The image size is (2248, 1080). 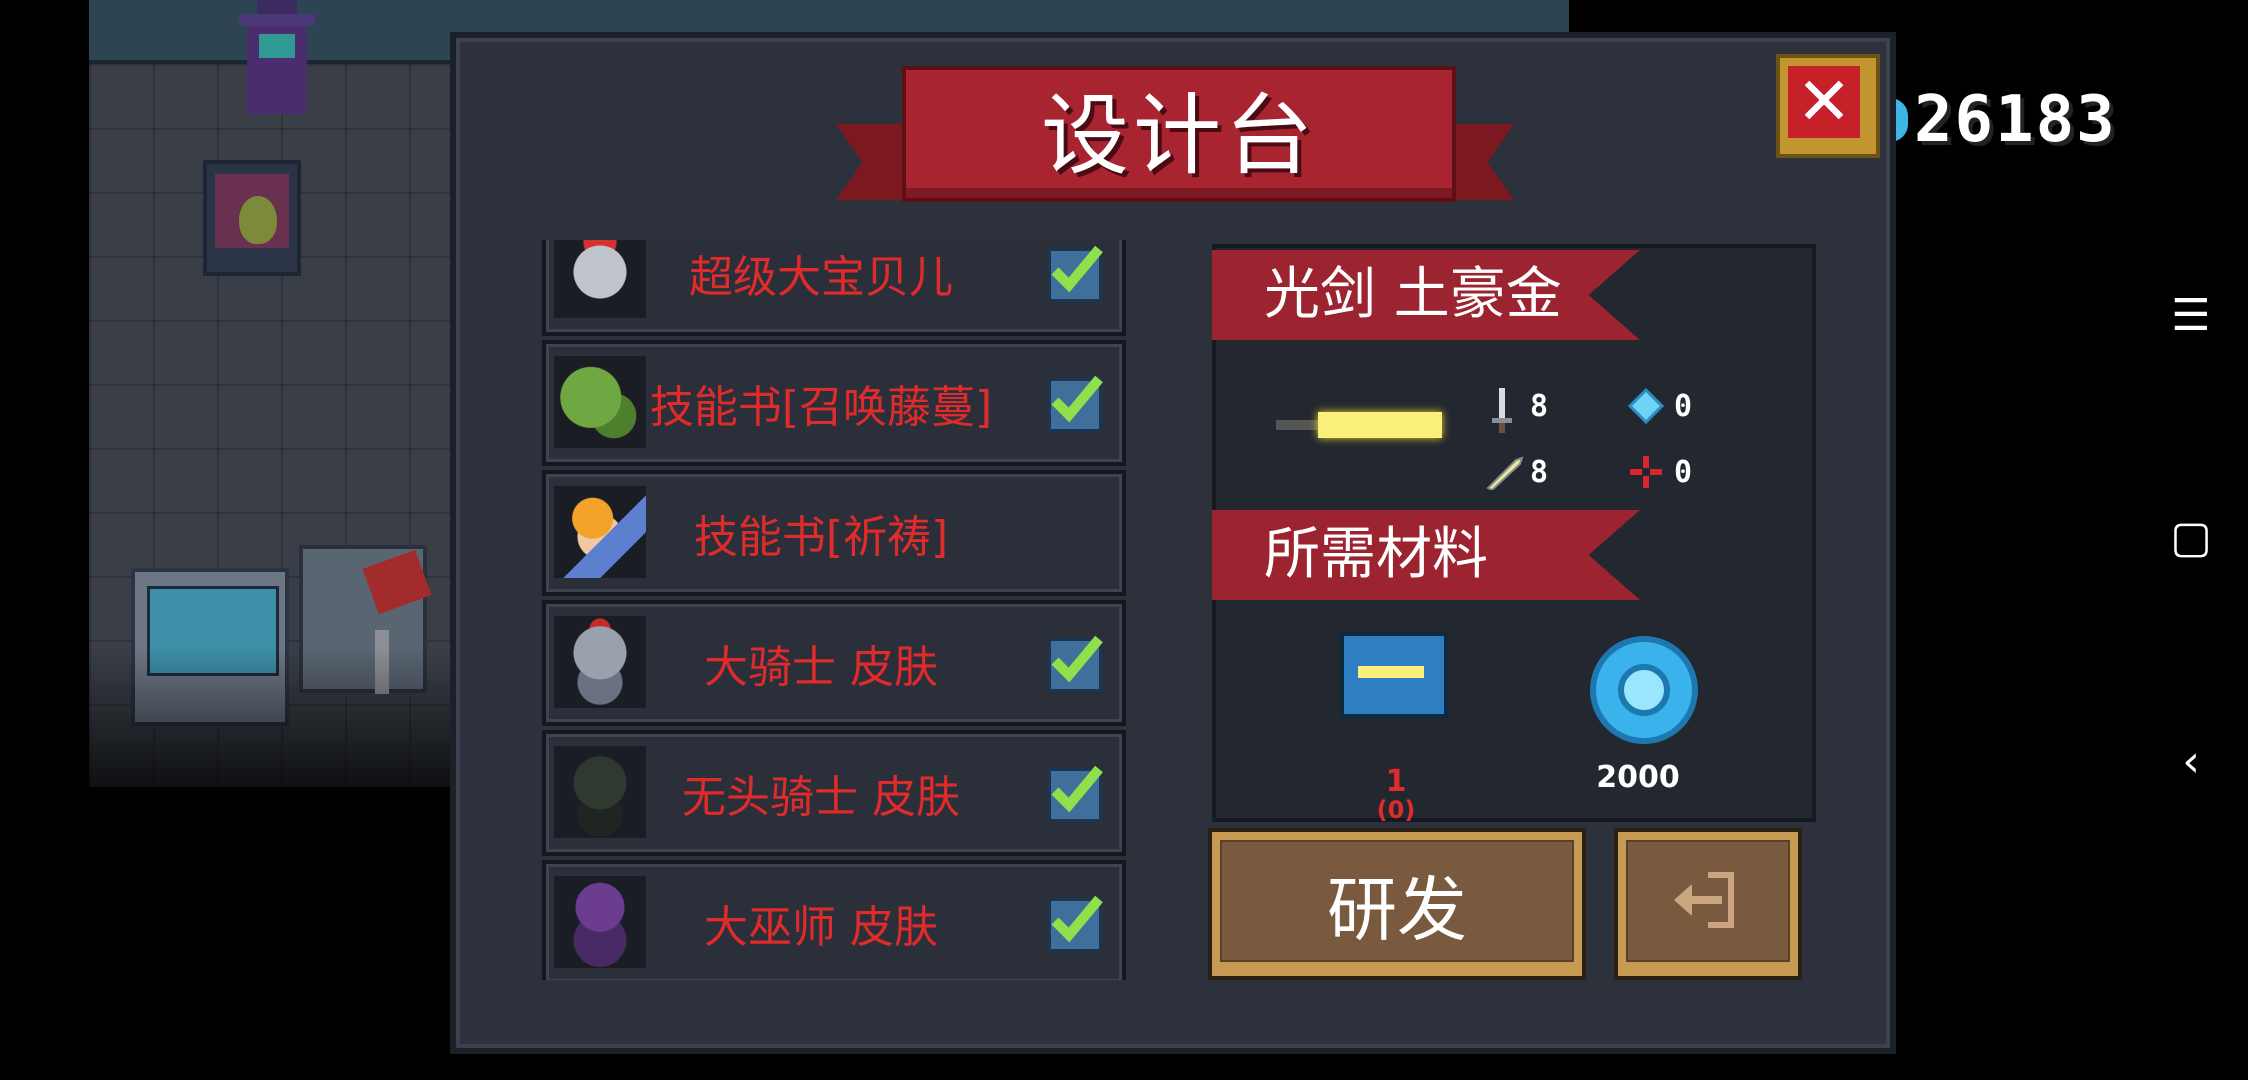 I want to click on feather-icon, so click(x=1504, y=473).